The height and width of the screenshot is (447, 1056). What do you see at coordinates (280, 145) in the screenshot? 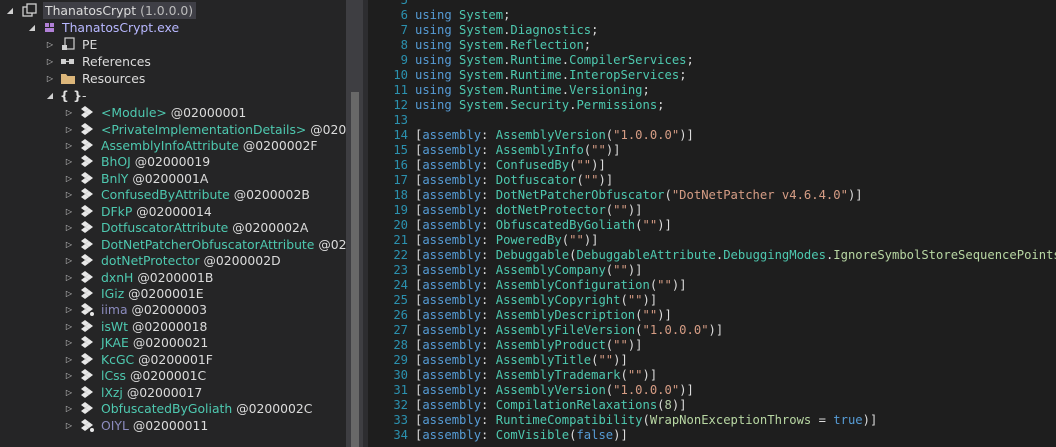
I see `type-token: @0200002F` at bounding box center [280, 145].